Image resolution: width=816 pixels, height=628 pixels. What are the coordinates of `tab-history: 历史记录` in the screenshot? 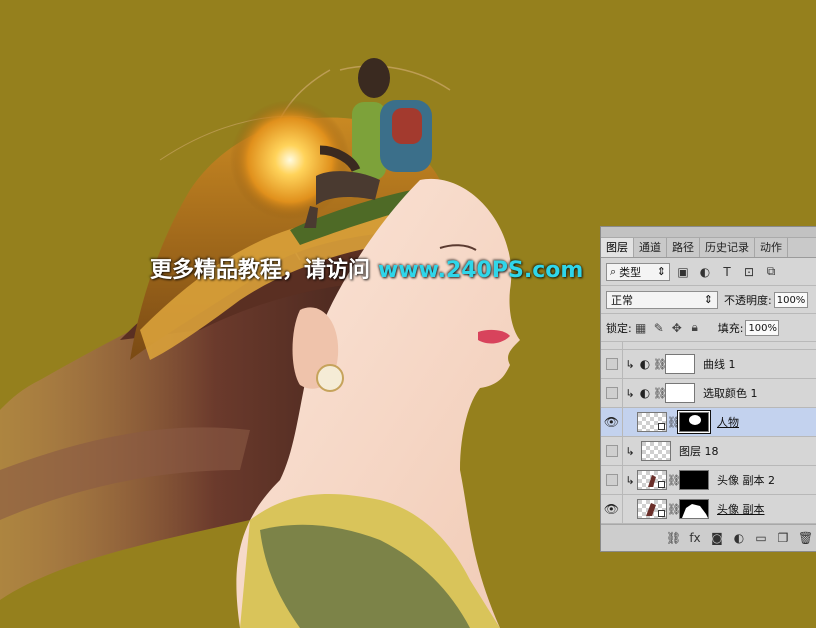 It's located at (727, 247).